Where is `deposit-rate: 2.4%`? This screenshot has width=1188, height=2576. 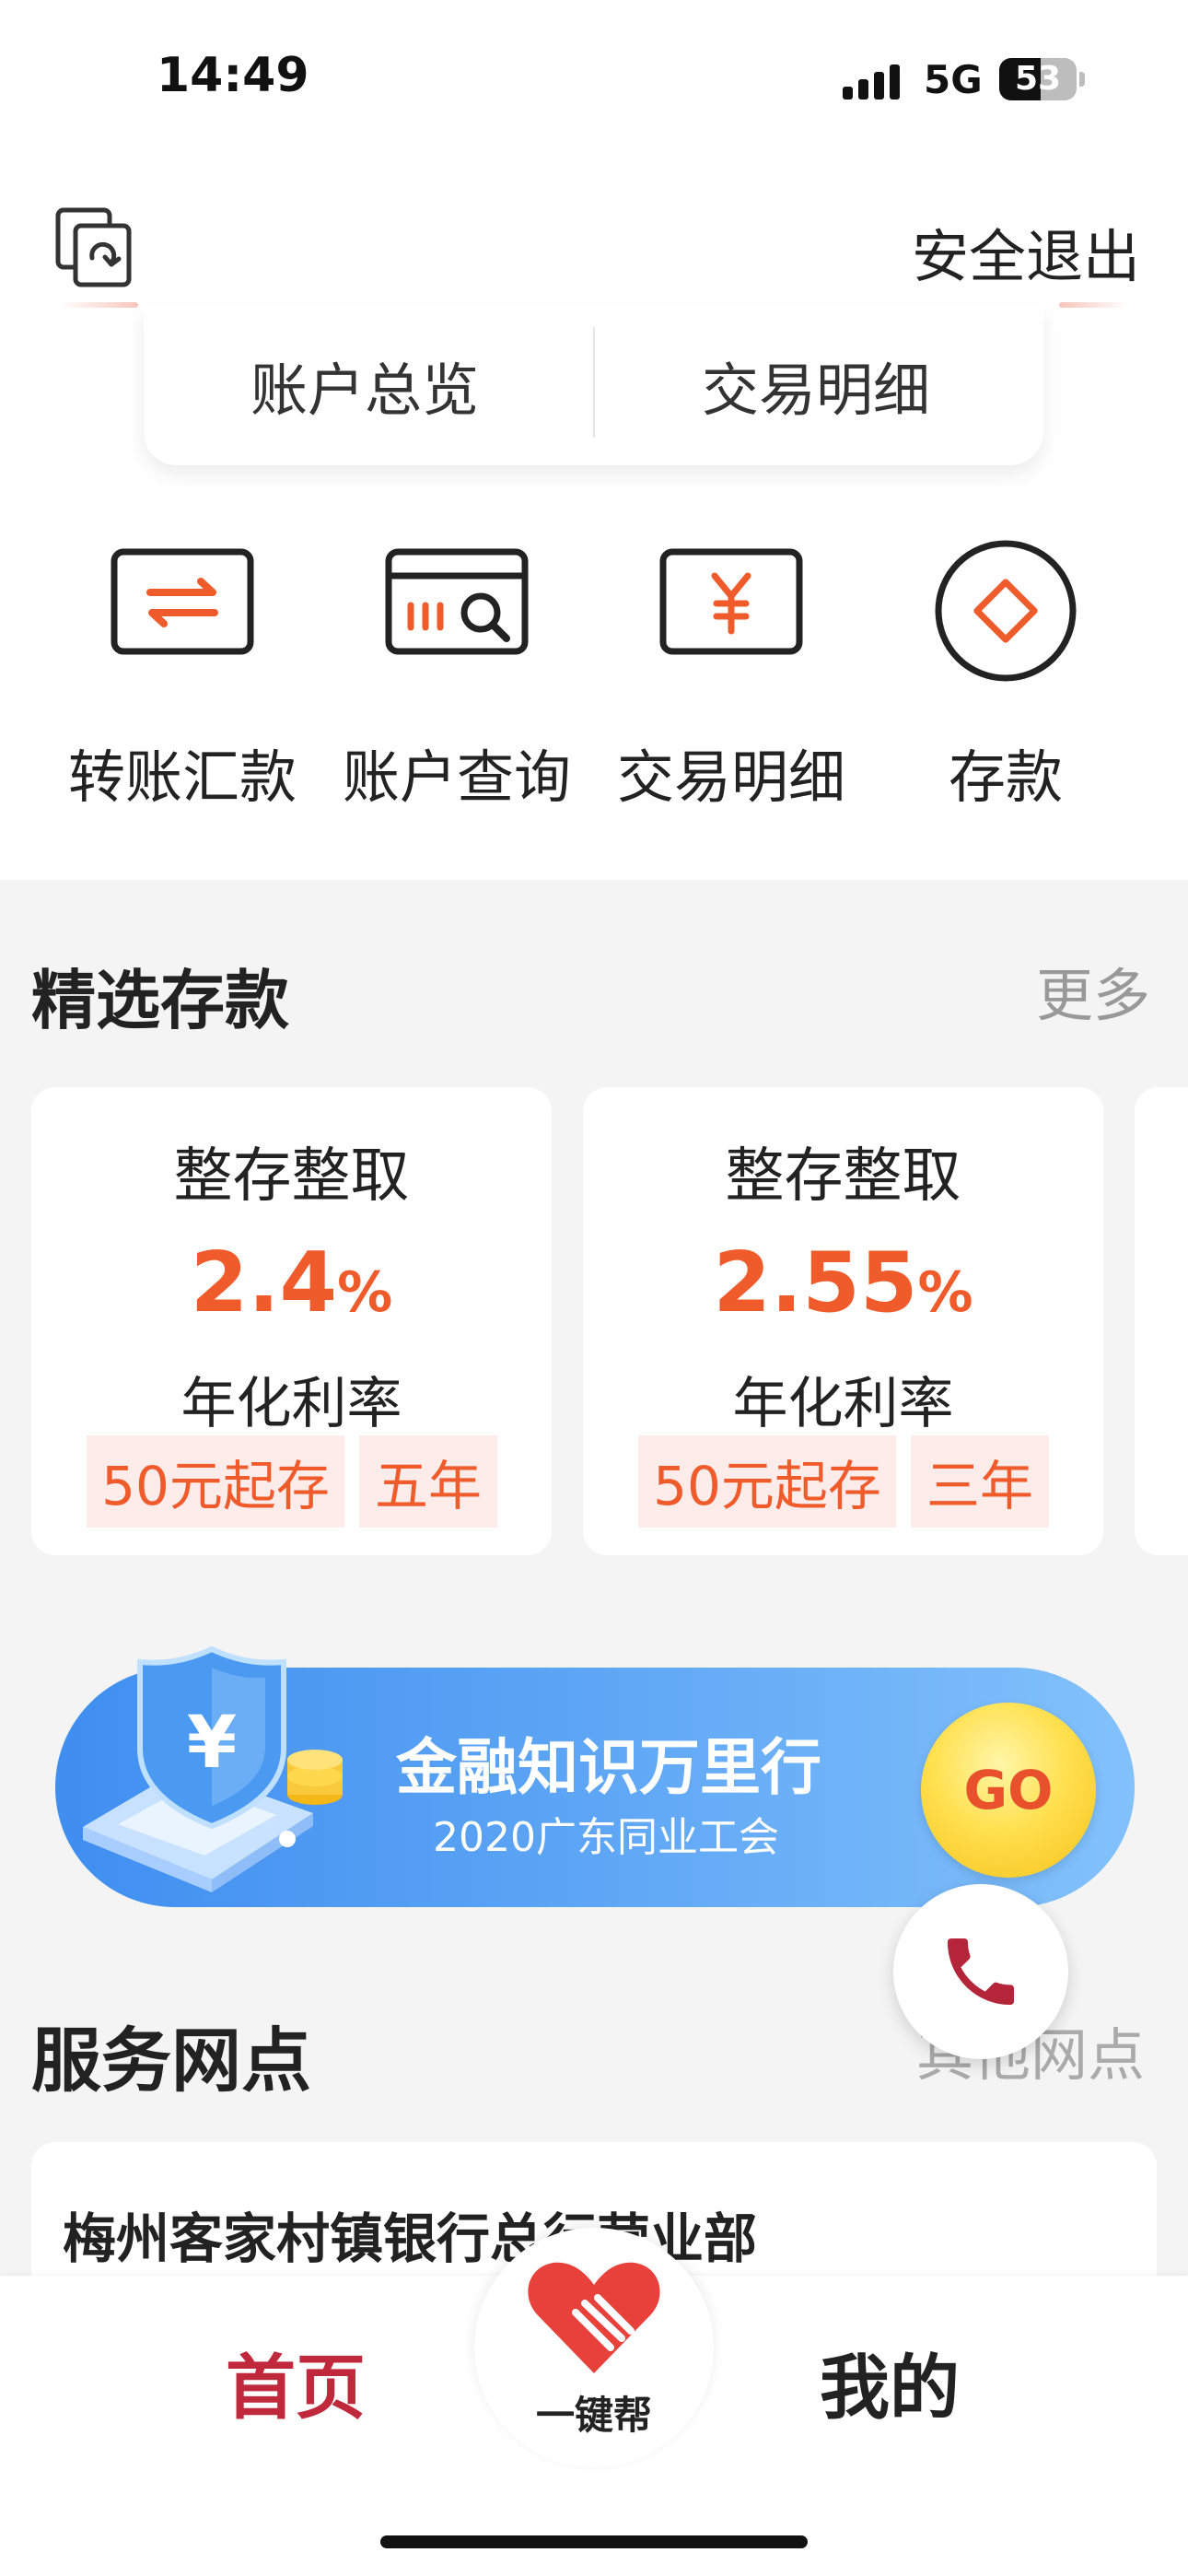
deposit-rate: 2.4% is located at coordinates (291, 1283).